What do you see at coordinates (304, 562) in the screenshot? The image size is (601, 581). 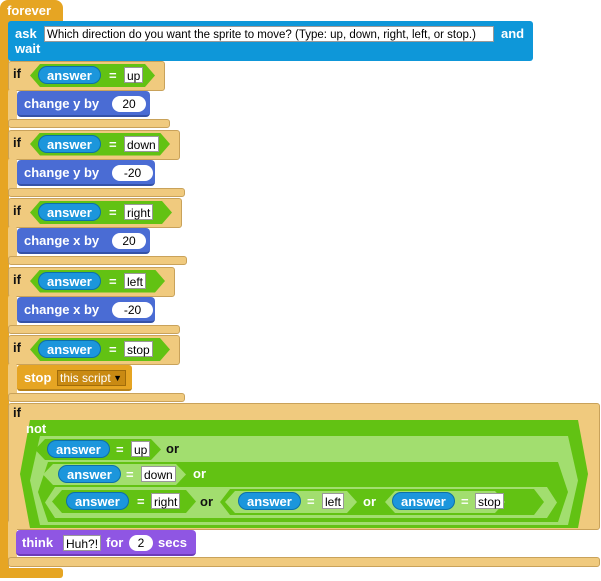 I see `if-block-invalid-bottom` at bounding box center [304, 562].